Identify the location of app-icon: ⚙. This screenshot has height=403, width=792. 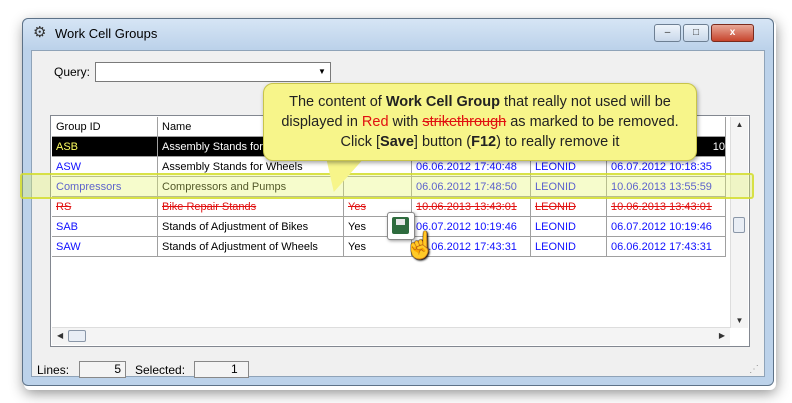
(40, 32).